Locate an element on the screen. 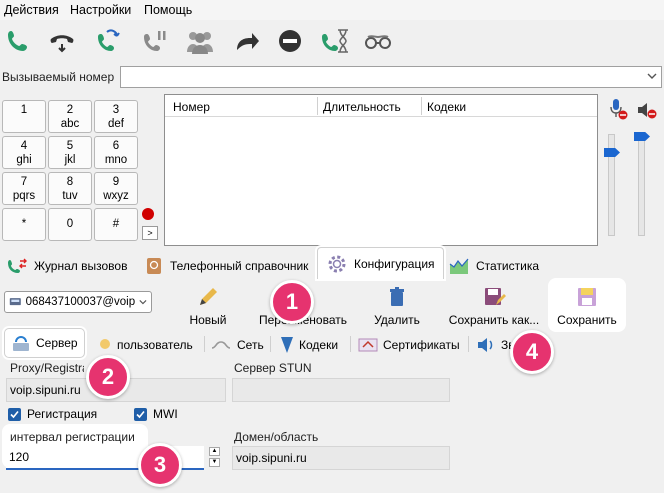 The width and height of the screenshot is (664, 493). tab-call-log: Журнал вызовов is located at coordinates (66, 266).